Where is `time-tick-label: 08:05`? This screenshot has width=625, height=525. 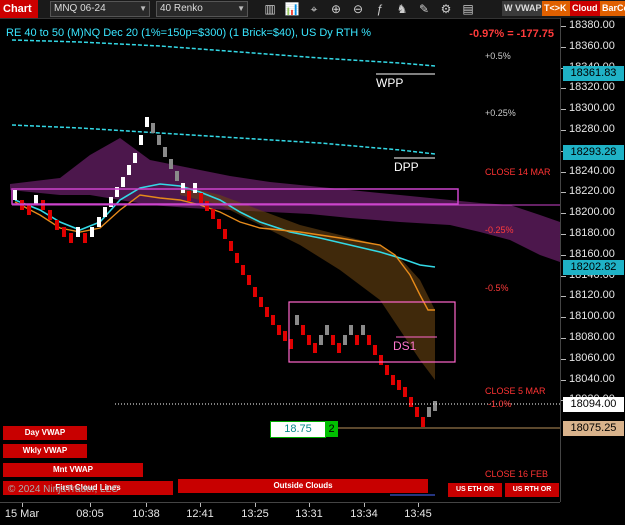
time-tick-label: 08:05 is located at coordinates (90, 514).